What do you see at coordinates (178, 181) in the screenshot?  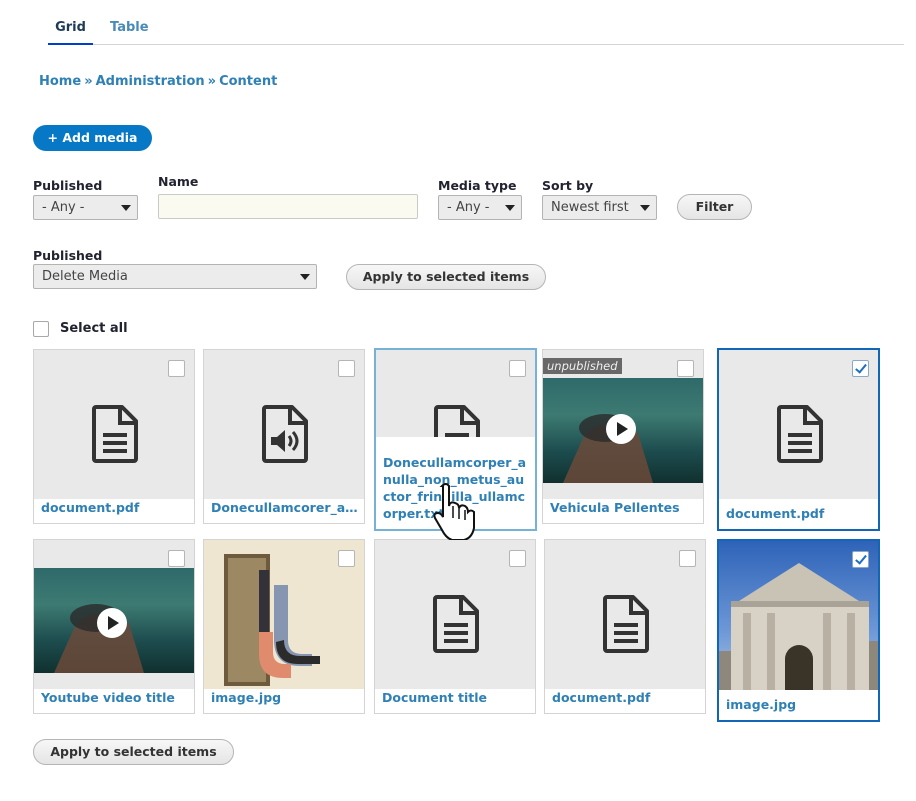 I see `name-filter-label: Name` at bounding box center [178, 181].